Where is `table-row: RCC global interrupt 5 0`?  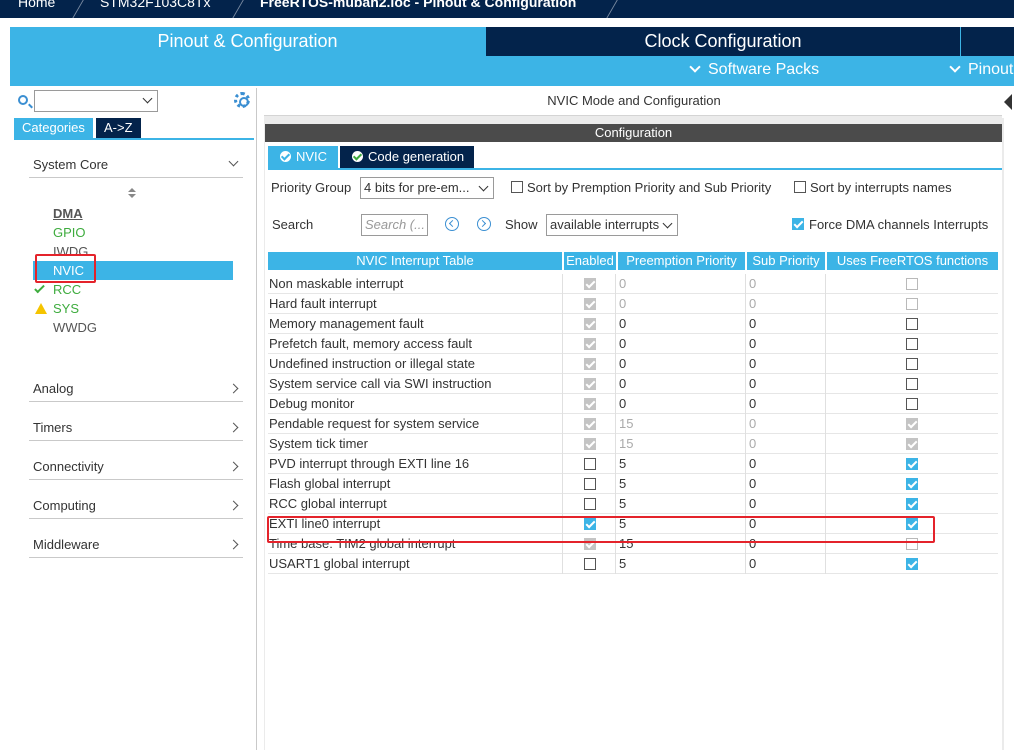
table-row: RCC global interrupt 5 0 is located at coordinates (633, 504).